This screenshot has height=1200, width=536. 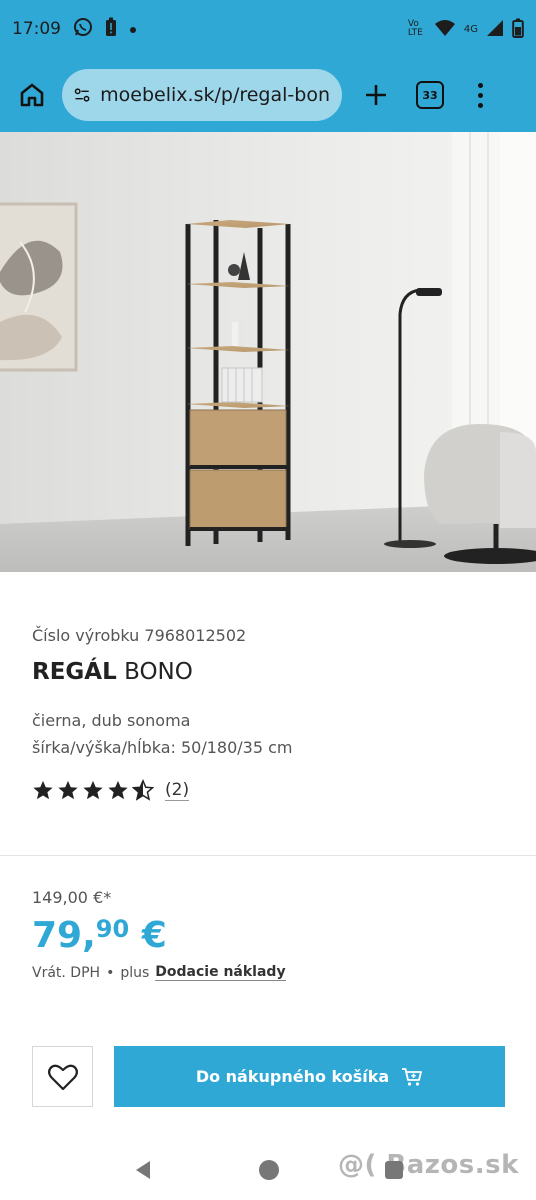 What do you see at coordinates (135, 972) in the screenshot?
I see `plus-label: plus` at bounding box center [135, 972].